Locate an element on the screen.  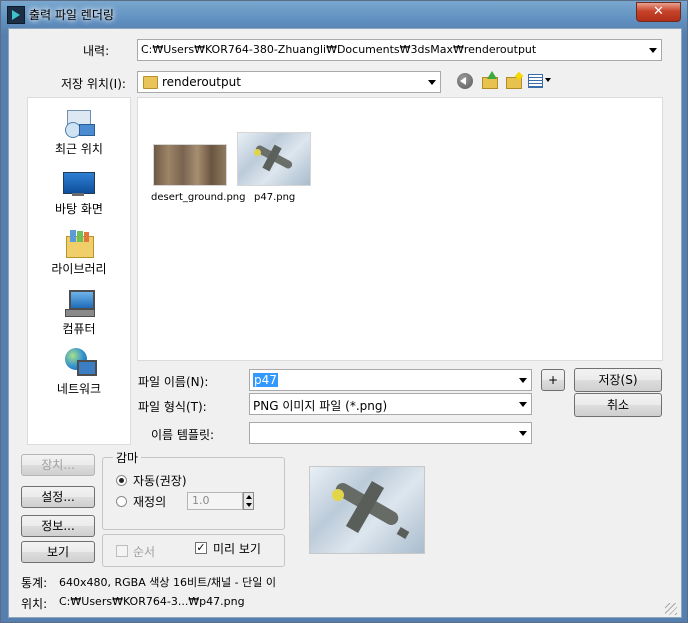
filename-label: 파일 이름(N): is located at coordinates (173, 382).